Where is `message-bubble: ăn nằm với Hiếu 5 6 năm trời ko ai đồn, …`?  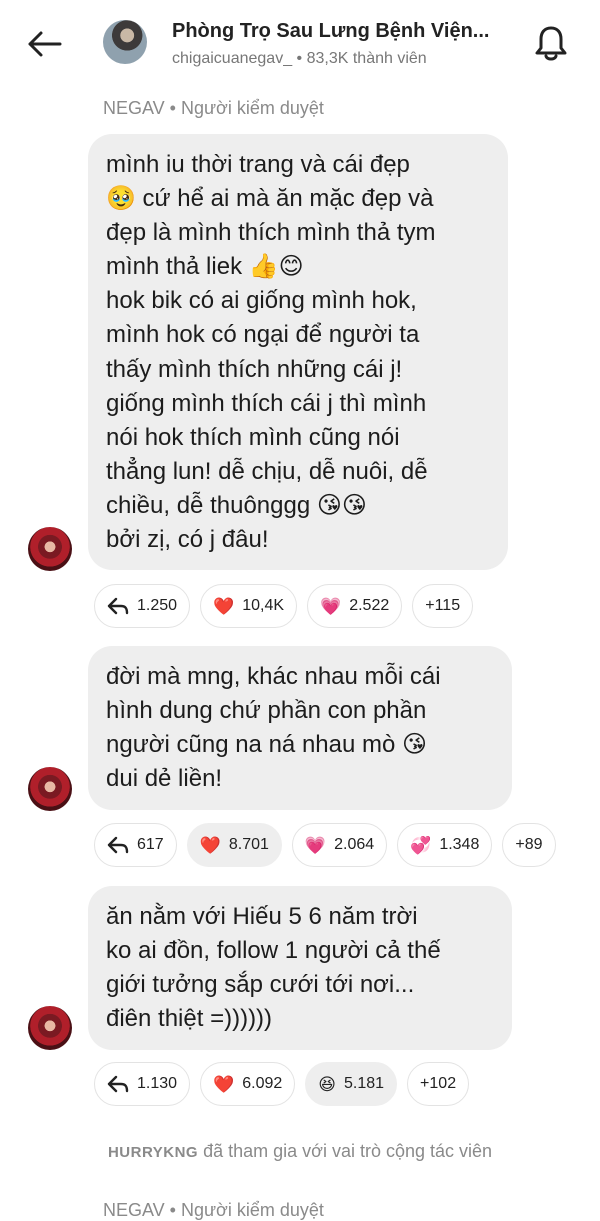 message-bubble: ăn nằm với Hiếu 5 6 năm trời ko ai đồn, … is located at coordinates (300, 968).